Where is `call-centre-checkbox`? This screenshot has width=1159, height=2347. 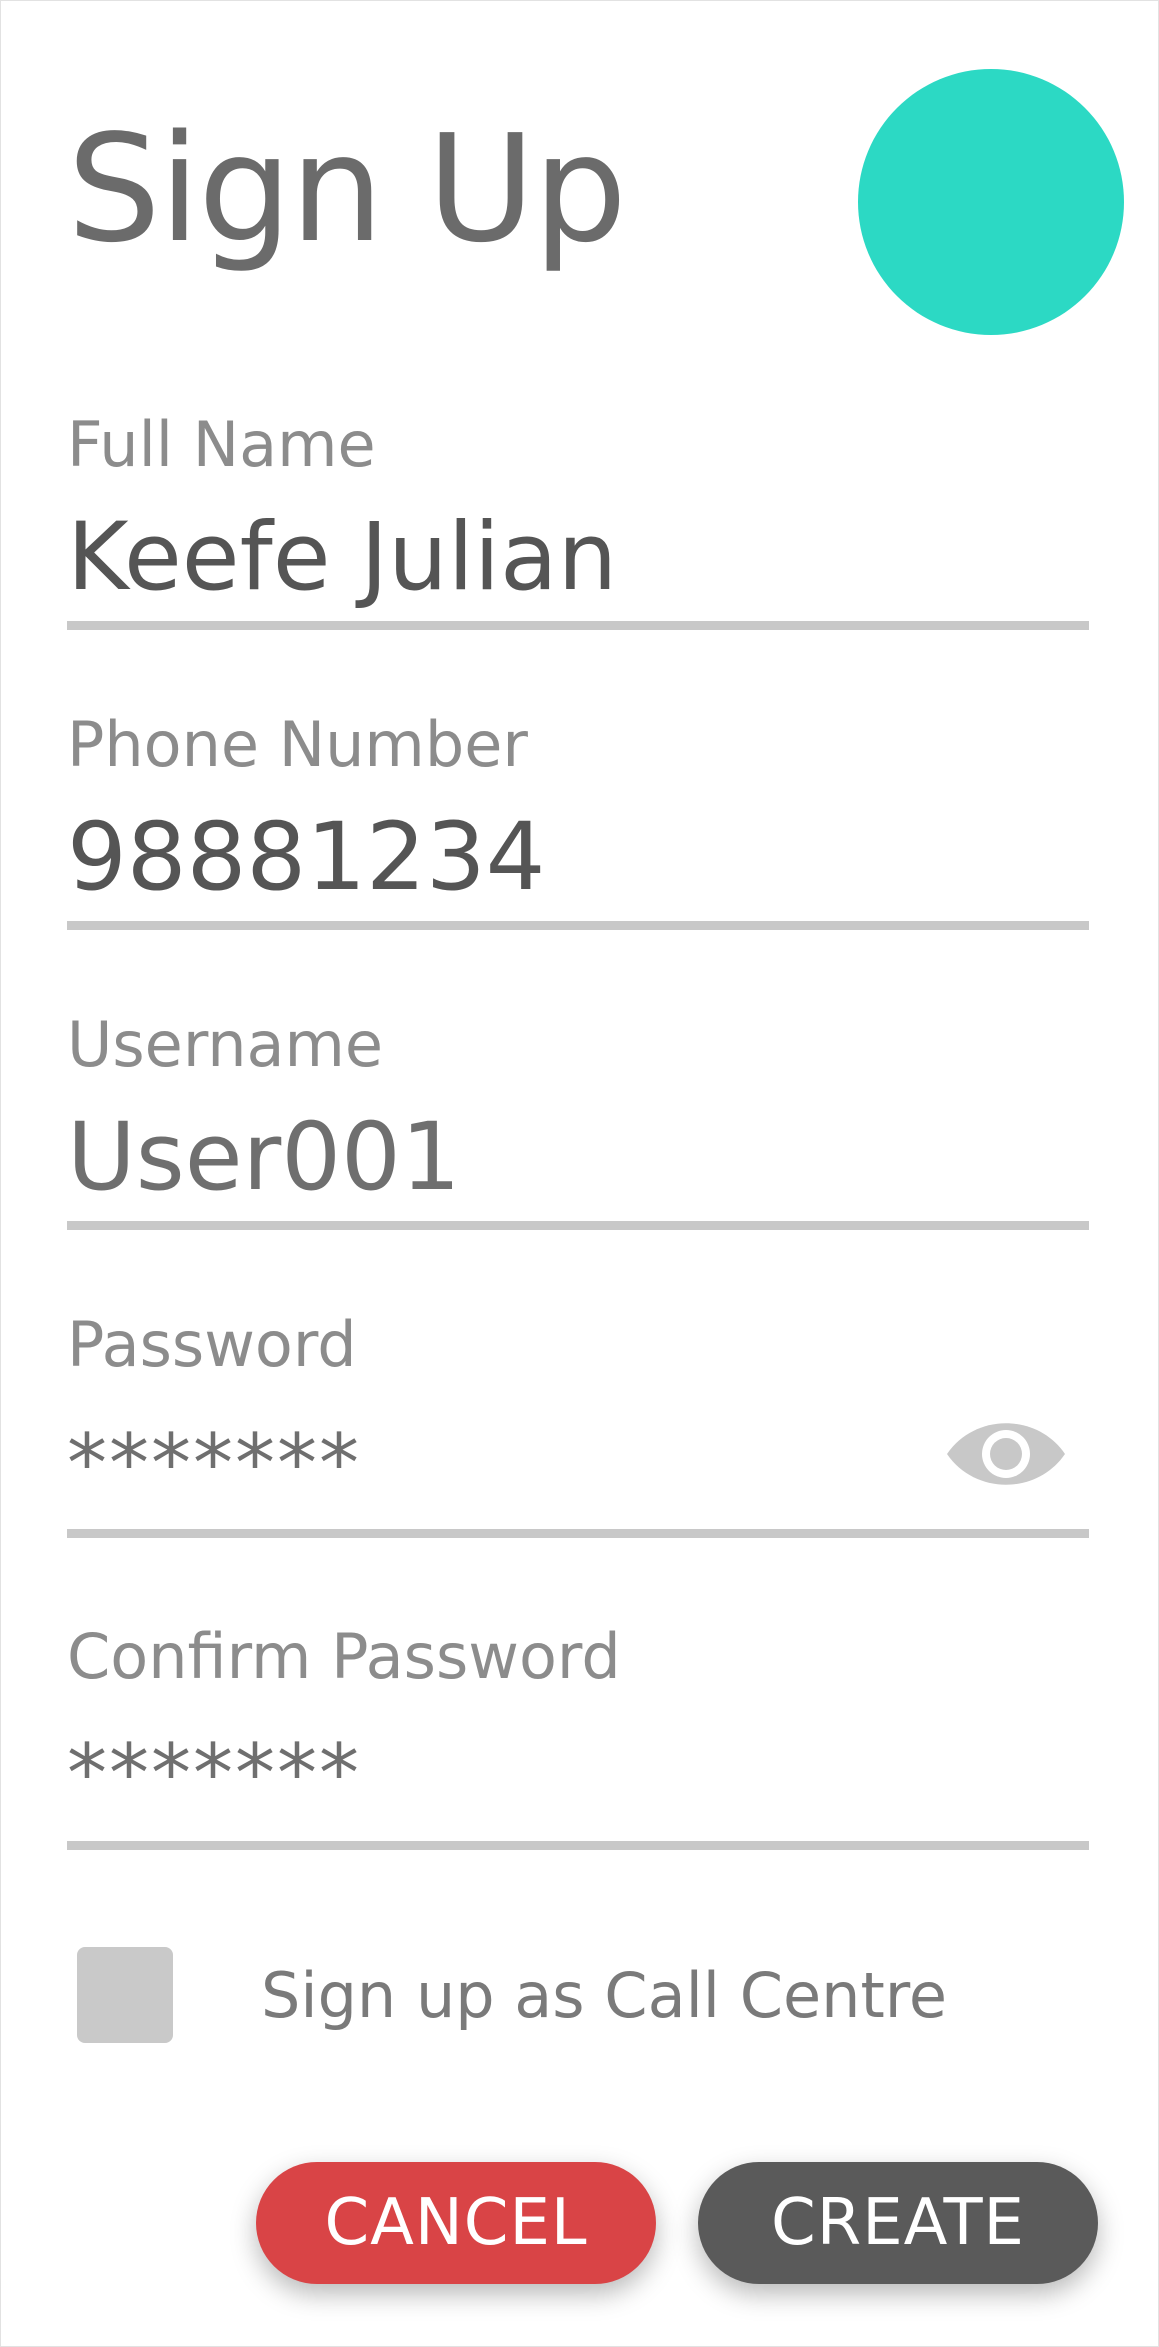
call-centre-checkbox is located at coordinates (125, 1995).